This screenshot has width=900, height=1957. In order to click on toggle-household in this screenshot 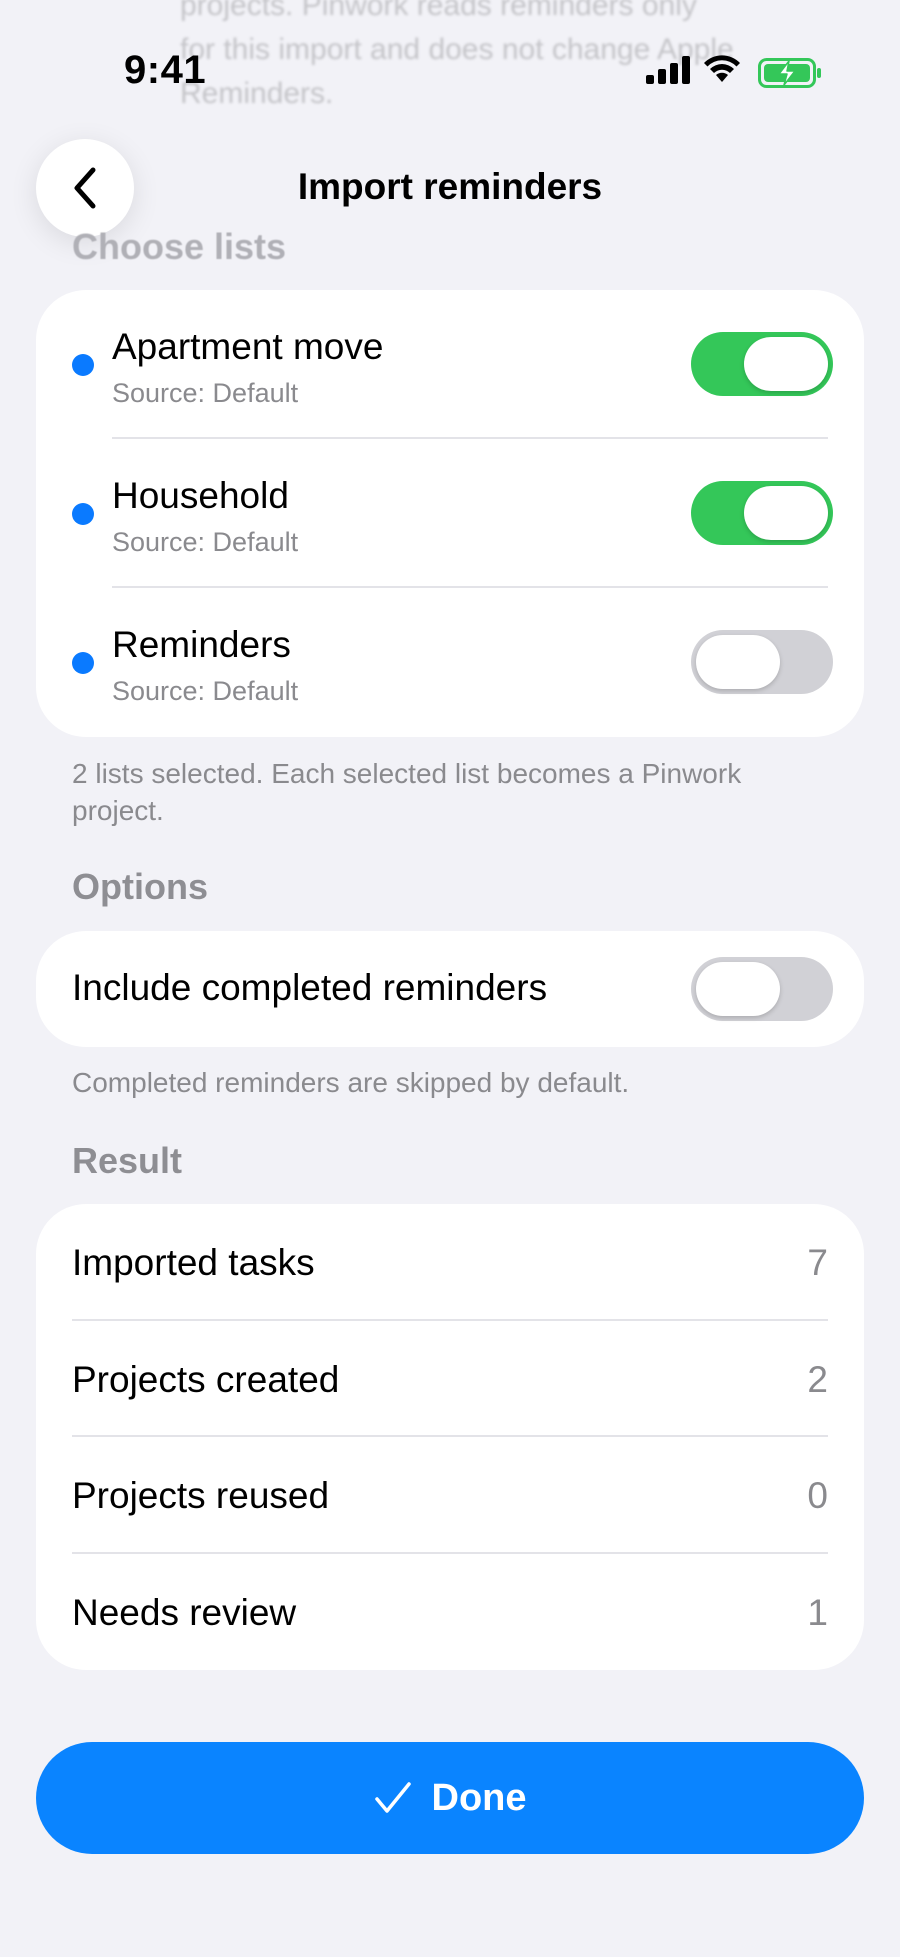, I will do `click(762, 513)`.